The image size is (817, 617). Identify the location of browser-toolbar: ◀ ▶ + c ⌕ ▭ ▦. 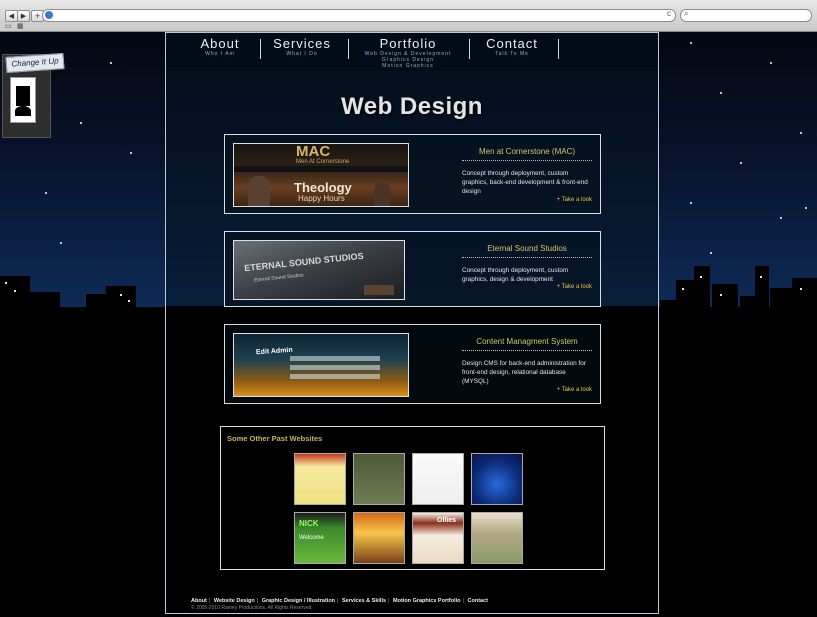
(408, 16).